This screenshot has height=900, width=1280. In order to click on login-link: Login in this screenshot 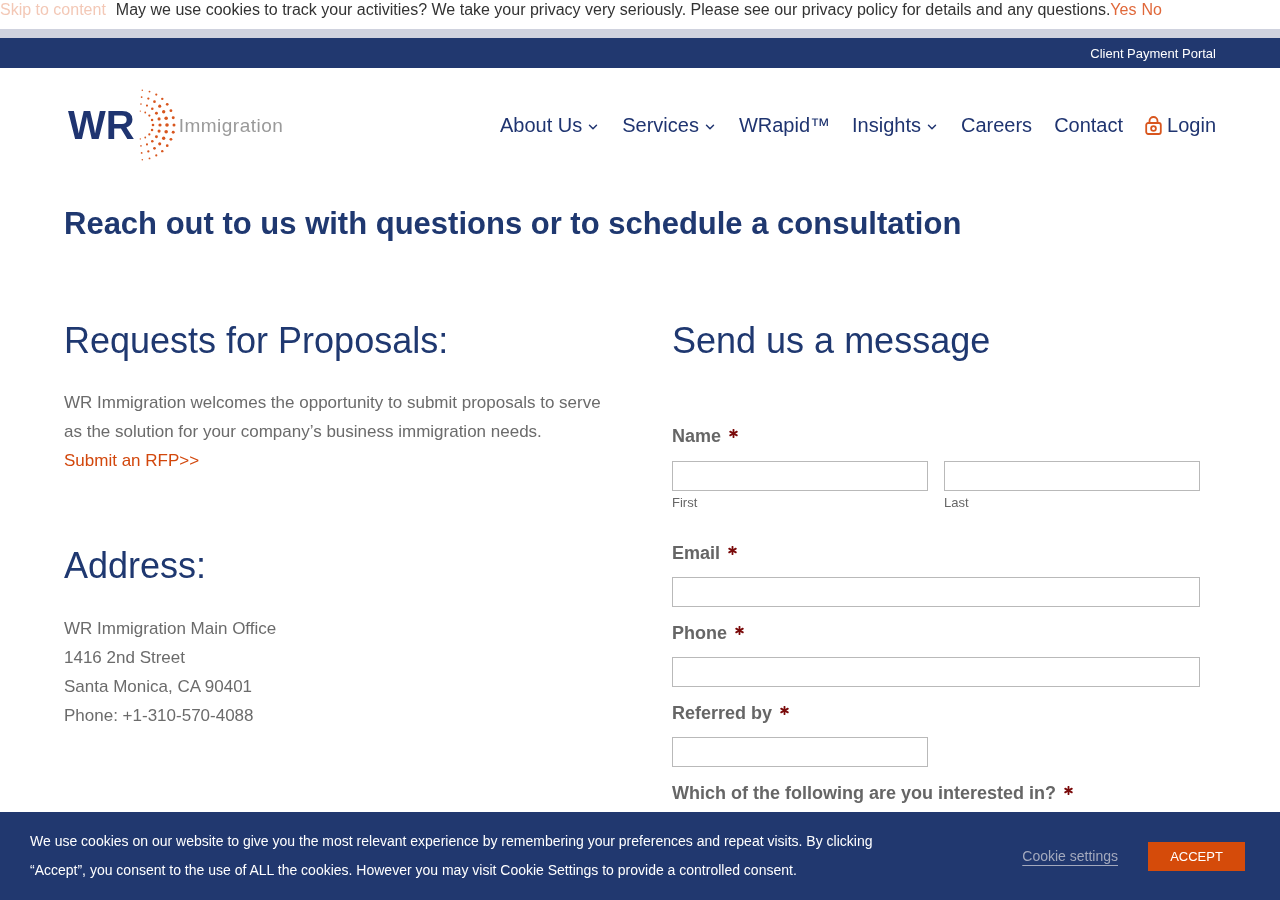, I will do `click(1180, 125)`.